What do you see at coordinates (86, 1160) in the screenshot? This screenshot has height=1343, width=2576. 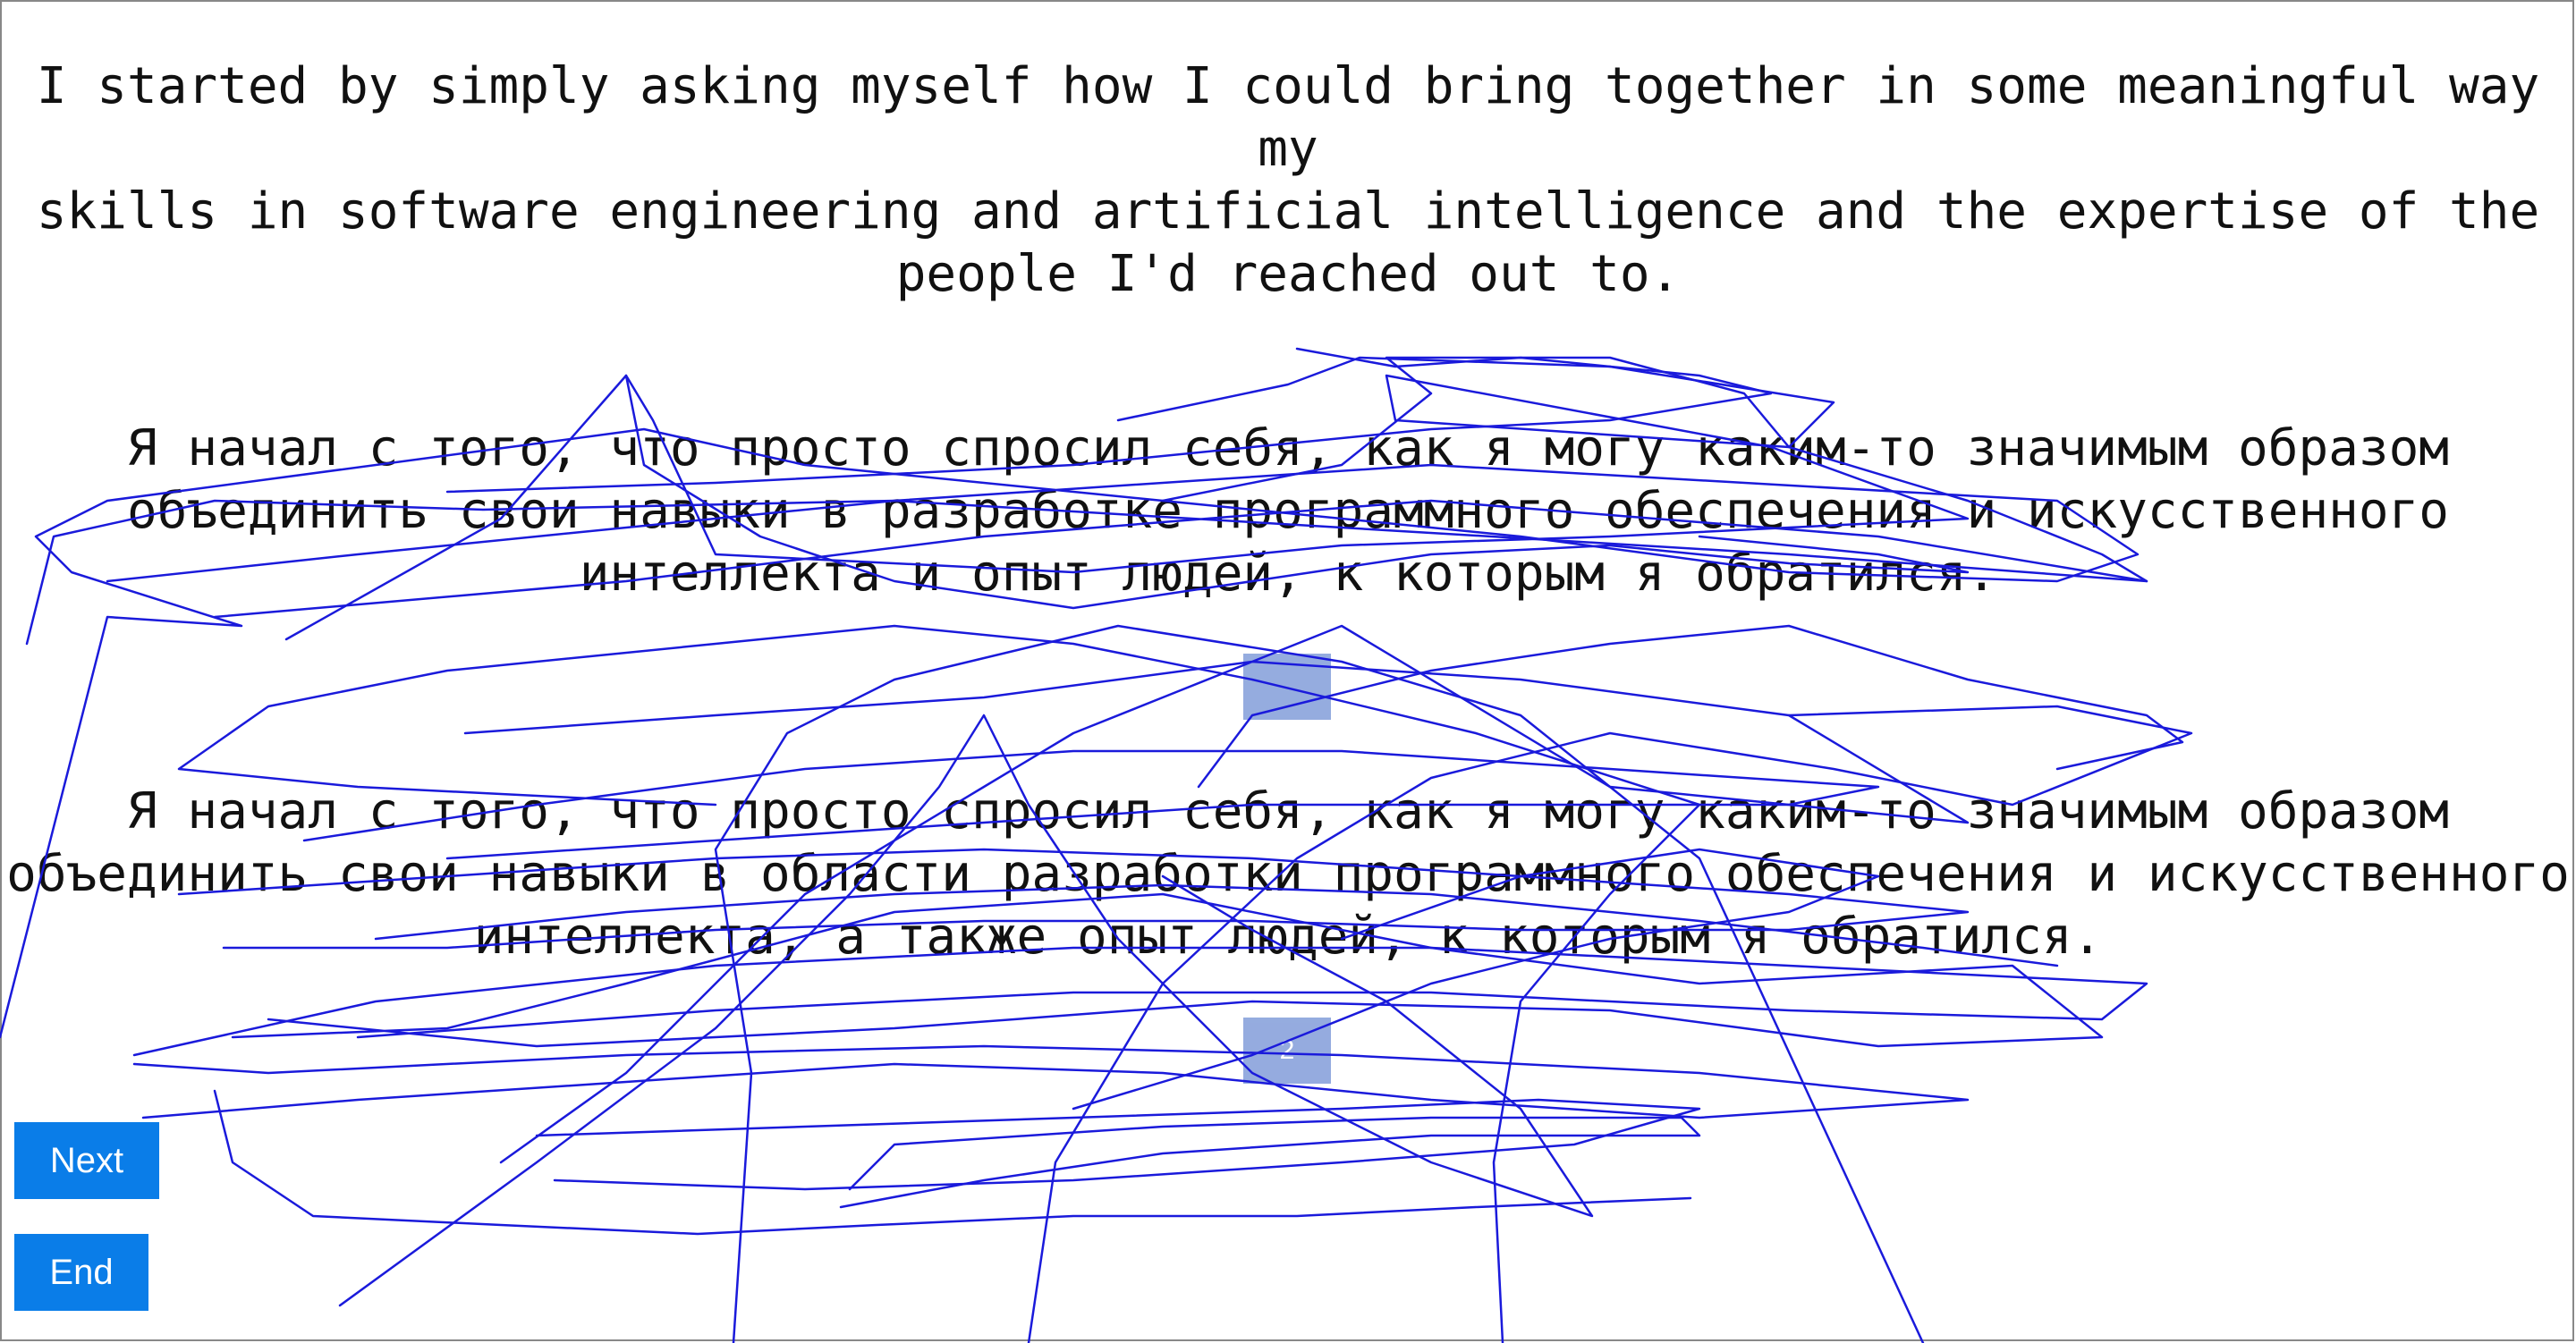 I see `next-button: Next` at bounding box center [86, 1160].